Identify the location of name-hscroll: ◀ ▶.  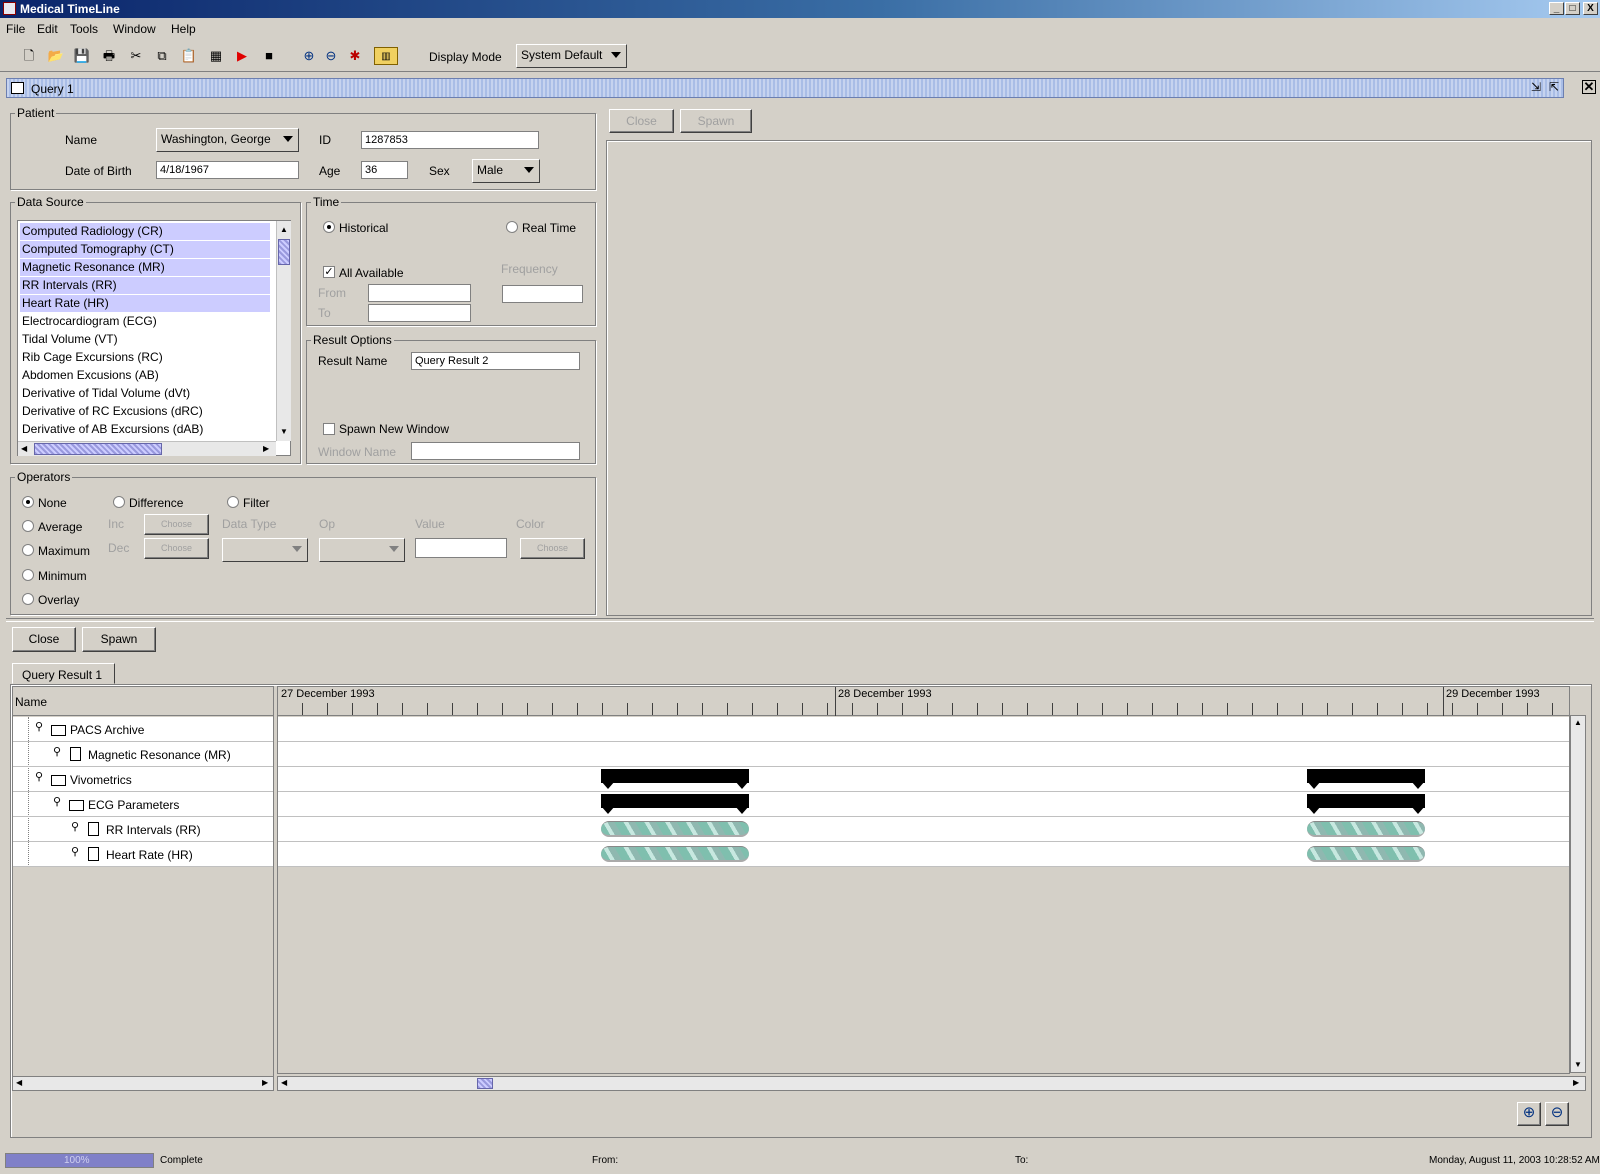
(143, 1083).